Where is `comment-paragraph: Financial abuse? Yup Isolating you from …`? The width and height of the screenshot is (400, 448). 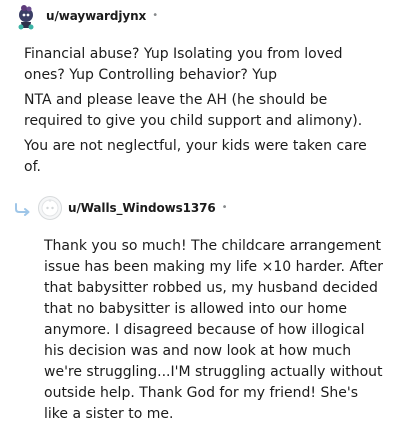 comment-paragraph: Financial abuse? Yup Isolating you from … is located at coordinates (183, 64).